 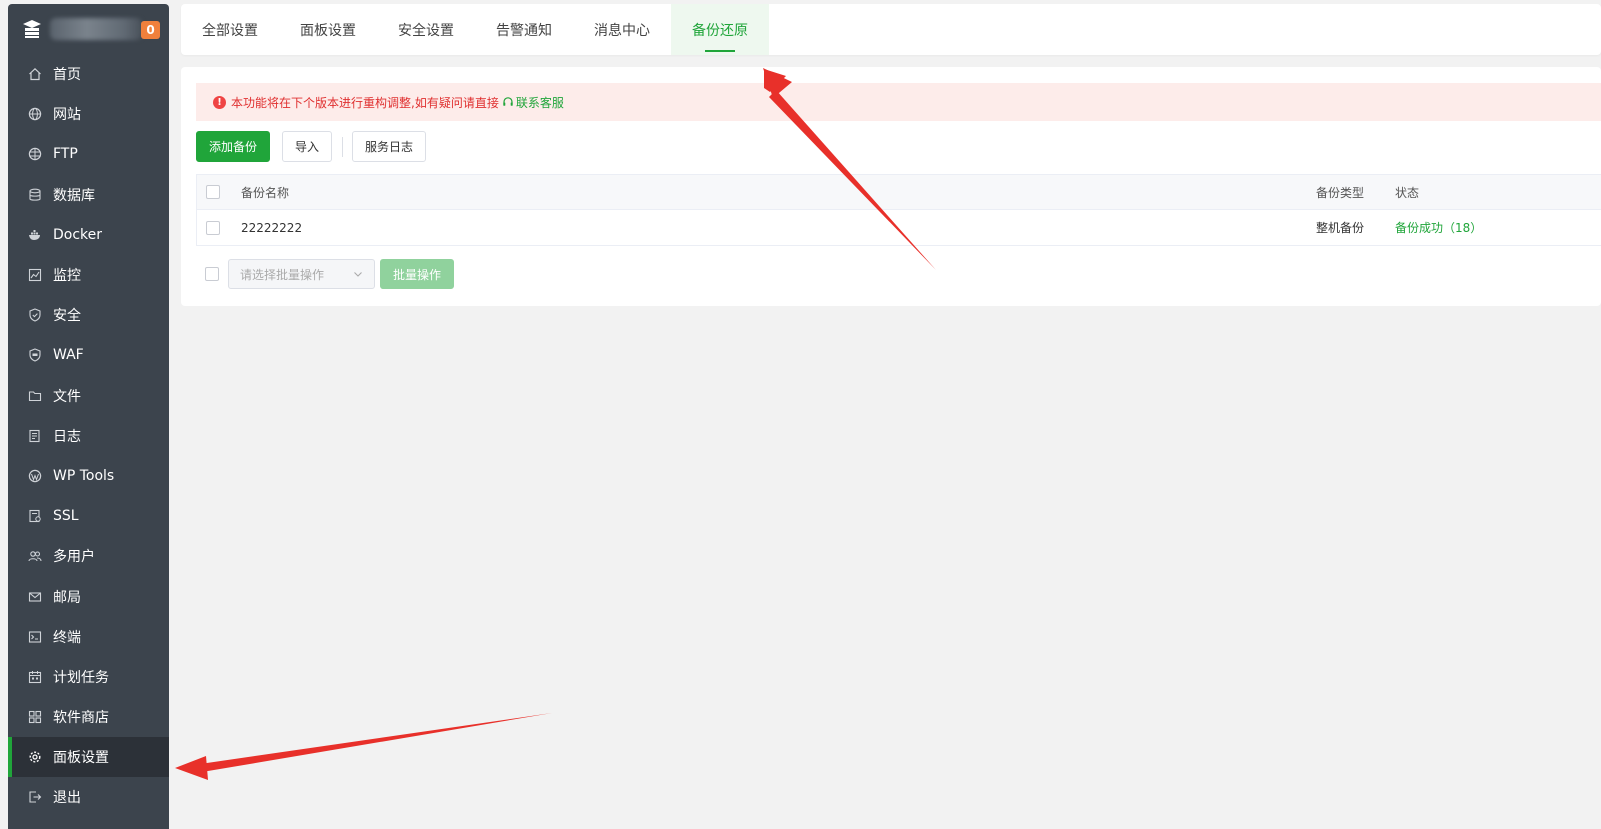 I want to click on sidebar-item-label: Docker, so click(x=78, y=234).